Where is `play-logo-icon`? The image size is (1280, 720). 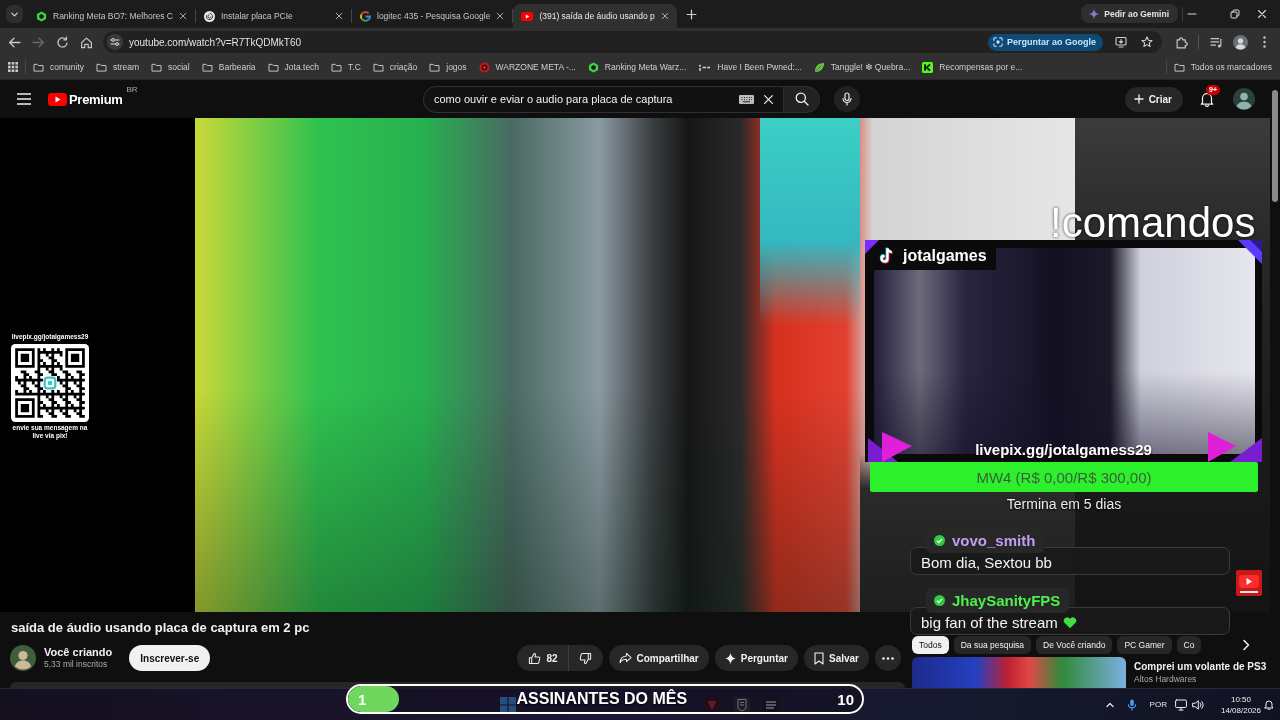
play-logo-icon is located at coordinates (57, 99).